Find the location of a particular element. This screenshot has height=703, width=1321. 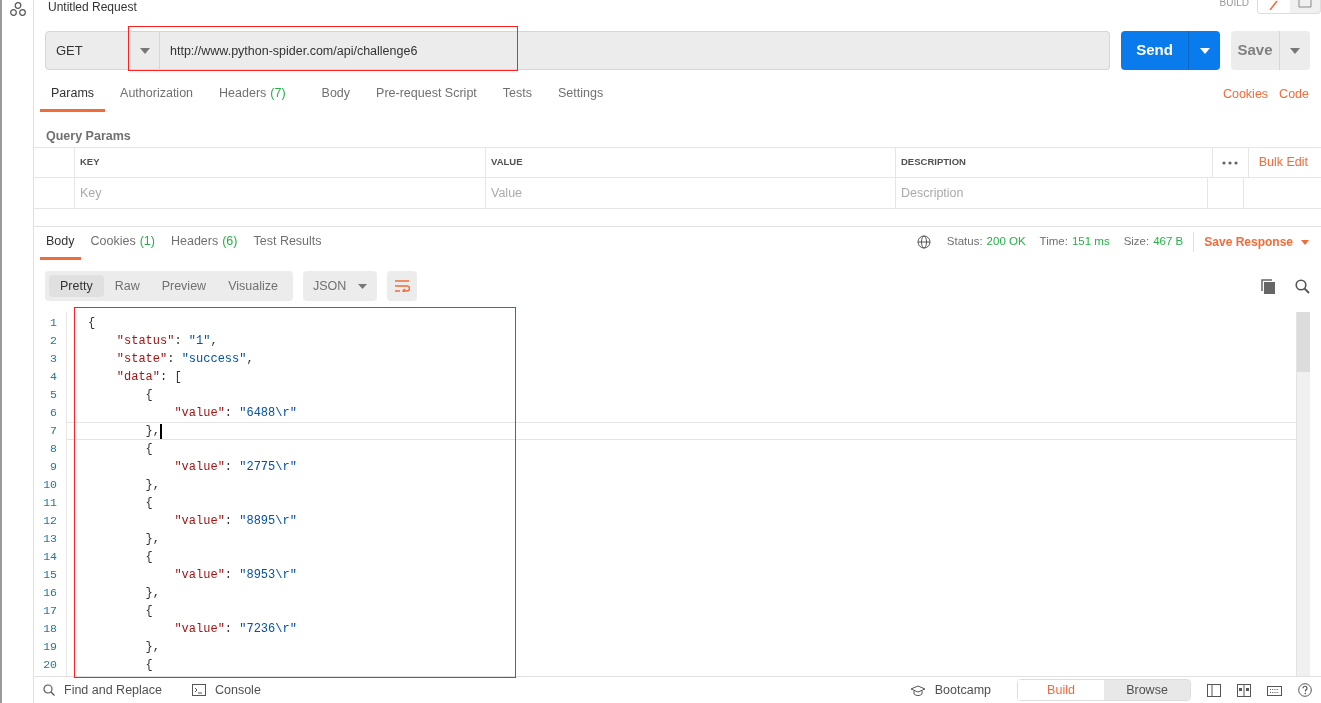

tab: Settings is located at coordinates (581, 97).